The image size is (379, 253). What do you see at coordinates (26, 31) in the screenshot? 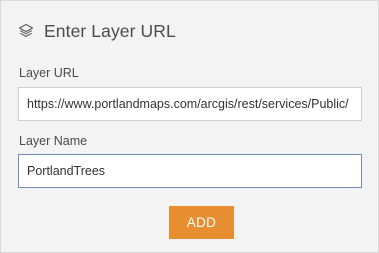
I see `layers-icon` at bounding box center [26, 31].